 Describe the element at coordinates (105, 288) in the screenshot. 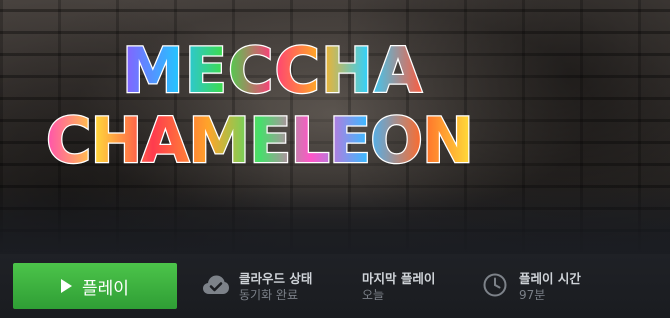

I see `play-button-label: 플레이` at that location.